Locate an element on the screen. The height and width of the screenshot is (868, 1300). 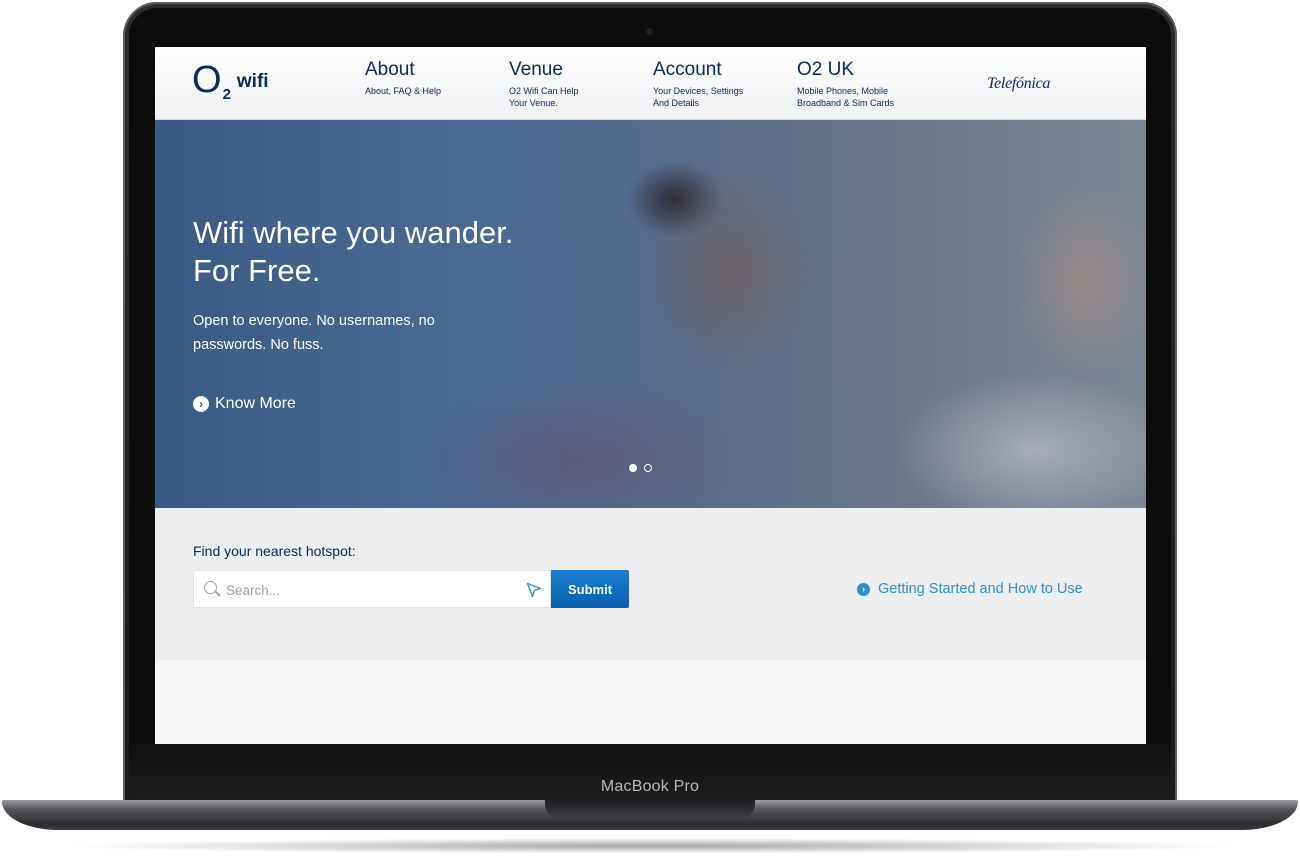
hero-title-line: Wifi where you wander. is located at coordinates (353, 232).